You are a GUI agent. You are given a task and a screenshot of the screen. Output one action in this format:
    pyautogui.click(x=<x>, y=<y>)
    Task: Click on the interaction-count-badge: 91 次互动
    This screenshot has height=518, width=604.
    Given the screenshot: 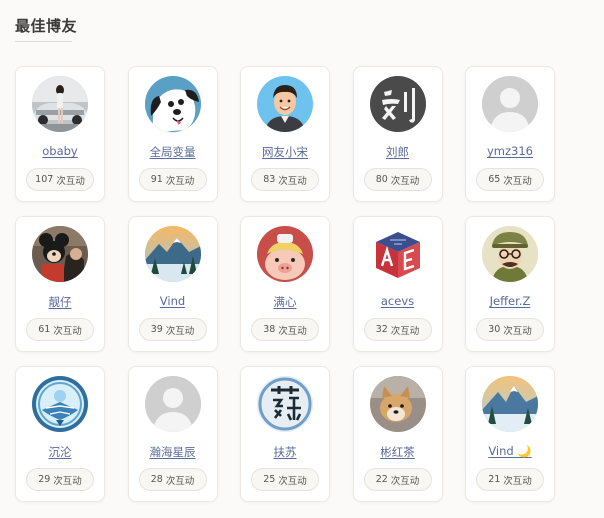 What is the action you would take?
    pyautogui.click(x=172, y=179)
    